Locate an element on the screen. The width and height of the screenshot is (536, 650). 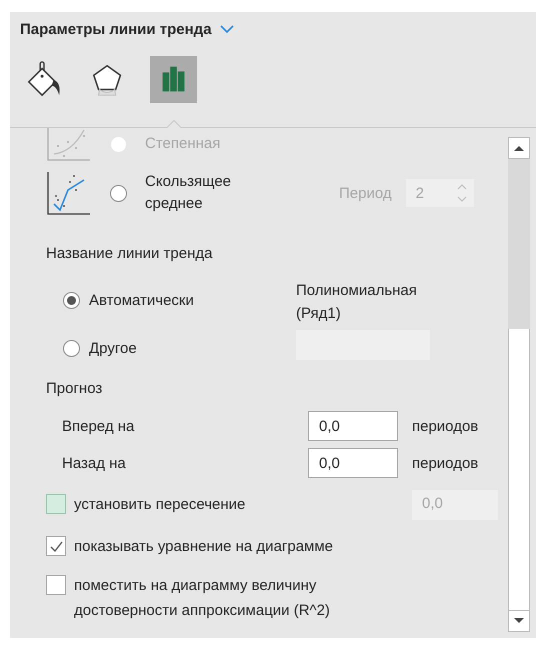
checkbox-label: установить пересечение is located at coordinates (160, 505).